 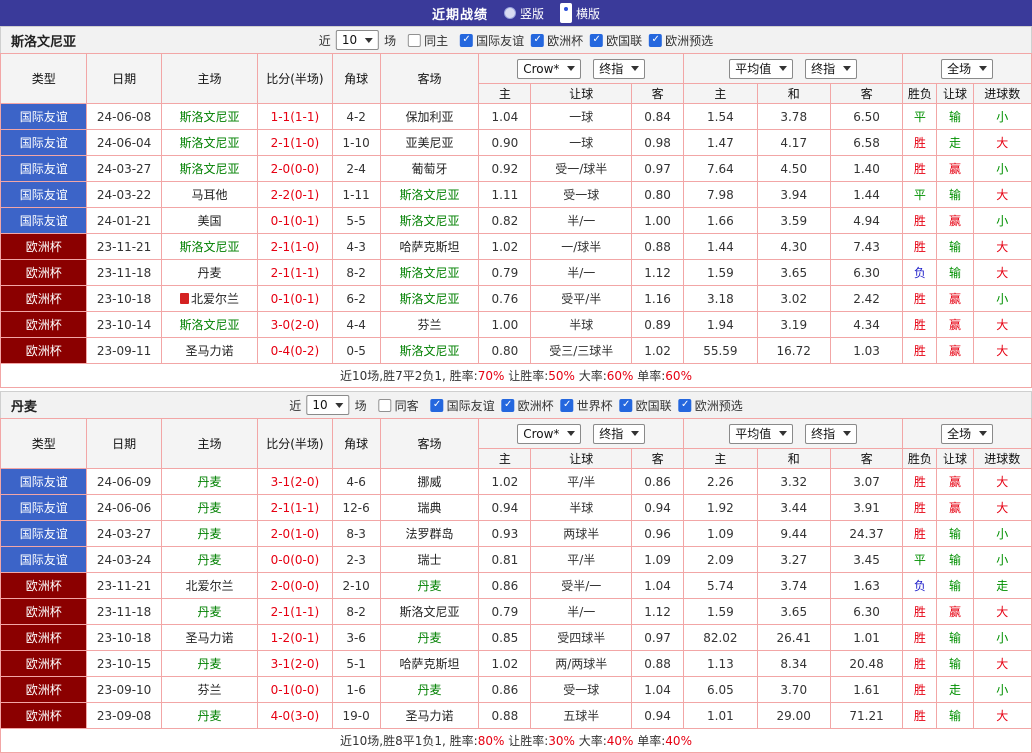 I want to click on home-team-link: 芬兰, so click(x=209, y=689).